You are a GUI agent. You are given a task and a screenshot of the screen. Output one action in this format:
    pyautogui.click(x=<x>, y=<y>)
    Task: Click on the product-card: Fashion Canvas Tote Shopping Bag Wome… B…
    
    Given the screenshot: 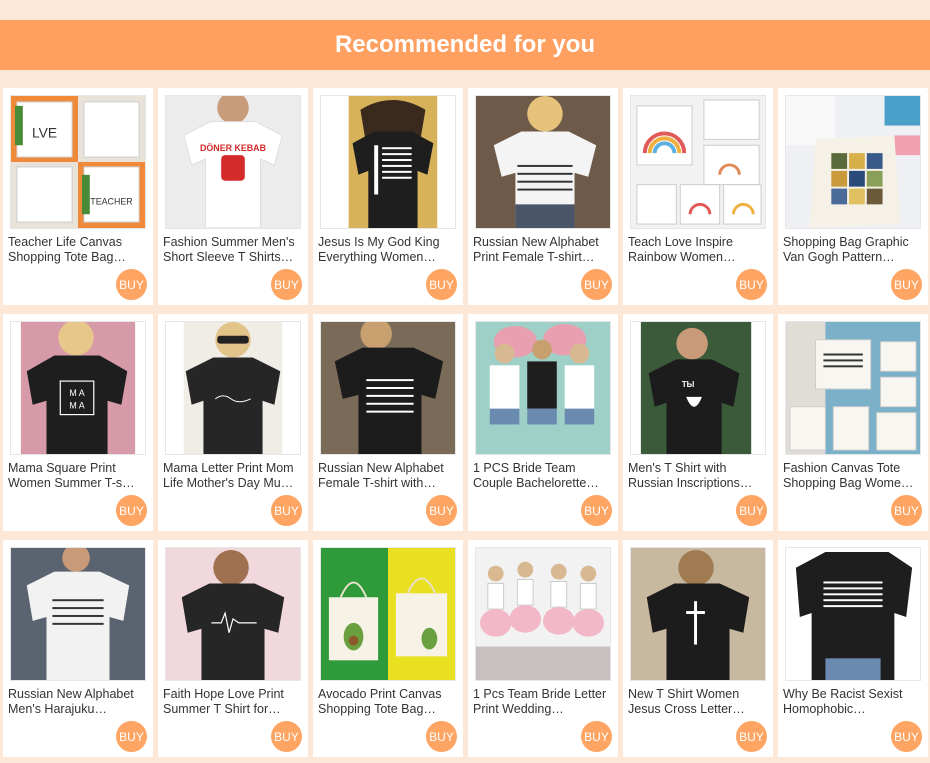 What is the action you would take?
    pyautogui.click(x=853, y=422)
    